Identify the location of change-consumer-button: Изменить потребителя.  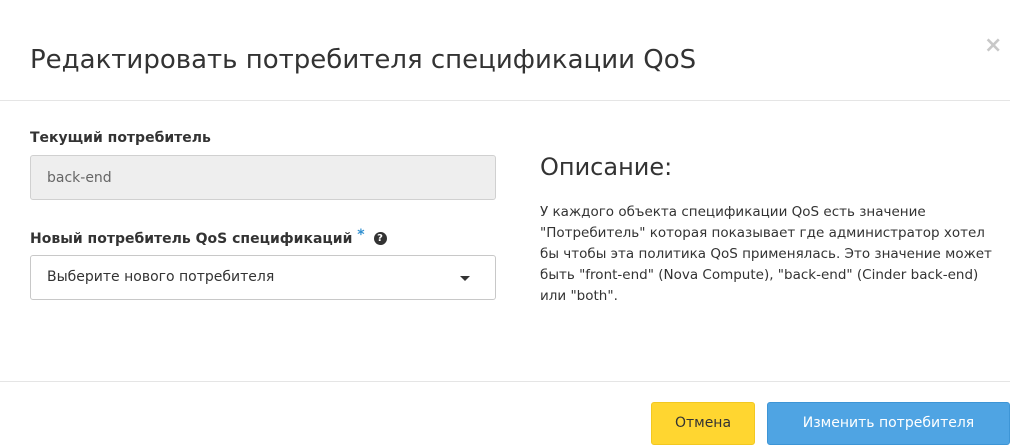
(888, 423).